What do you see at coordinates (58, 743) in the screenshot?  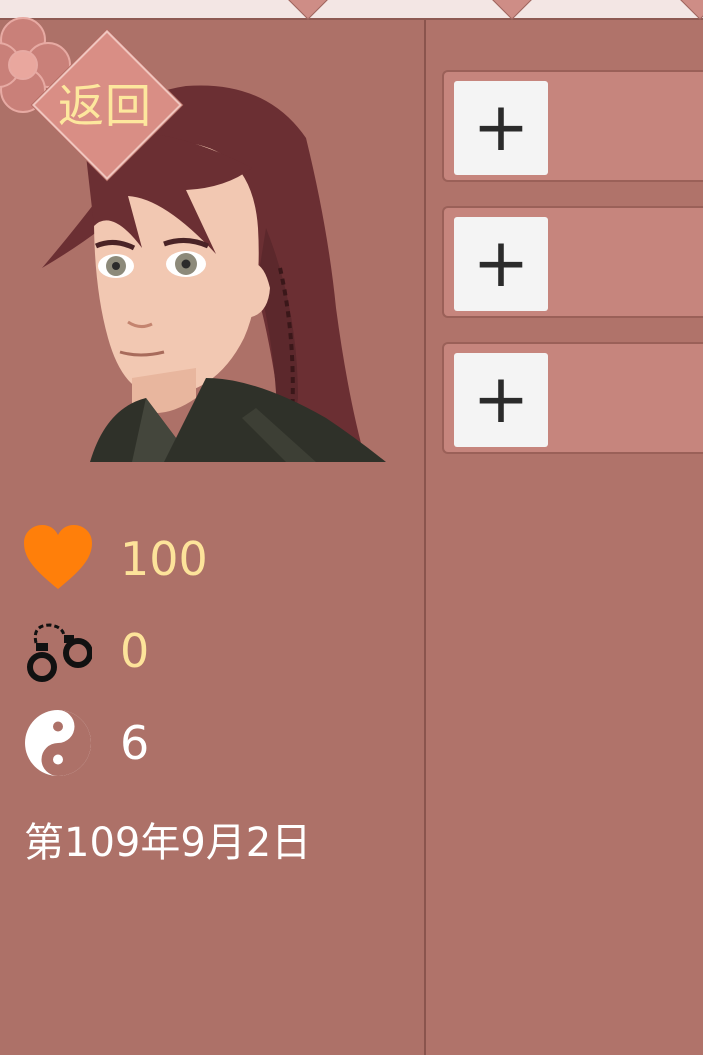 I see `yin-yang-icon` at bounding box center [58, 743].